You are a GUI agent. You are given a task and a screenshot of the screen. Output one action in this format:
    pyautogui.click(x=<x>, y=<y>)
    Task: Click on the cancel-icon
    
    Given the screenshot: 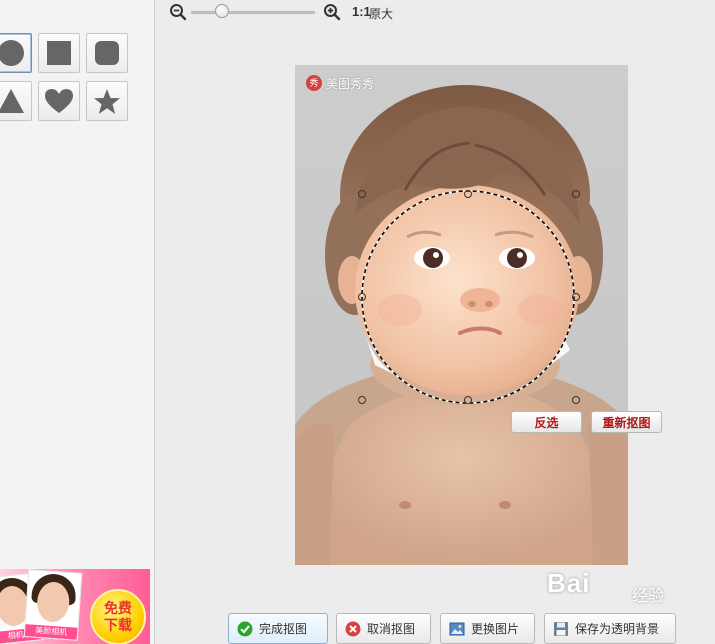 What is the action you would take?
    pyautogui.click(x=353, y=628)
    